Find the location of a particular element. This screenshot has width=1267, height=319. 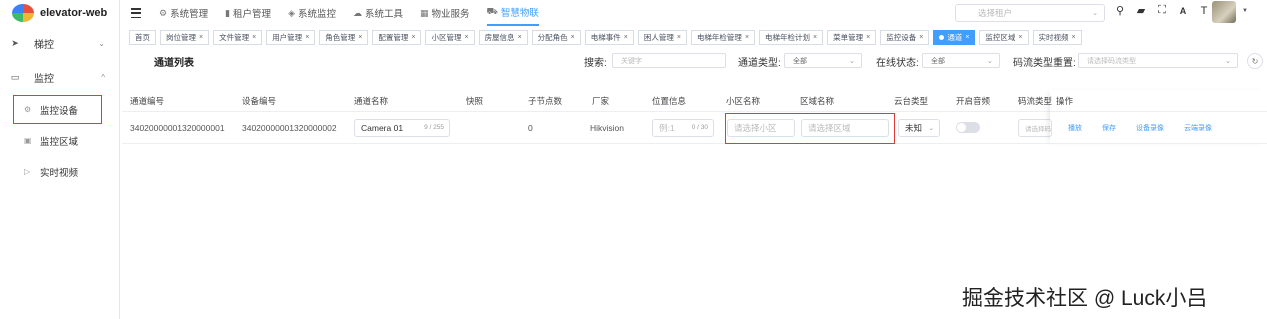

logo-icon is located at coordinates (23, 13).